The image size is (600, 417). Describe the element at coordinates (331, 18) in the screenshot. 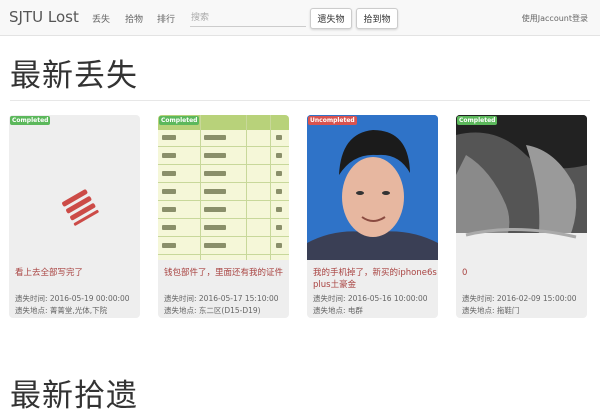

I see `report-lost-button: 遗失物` at that location.